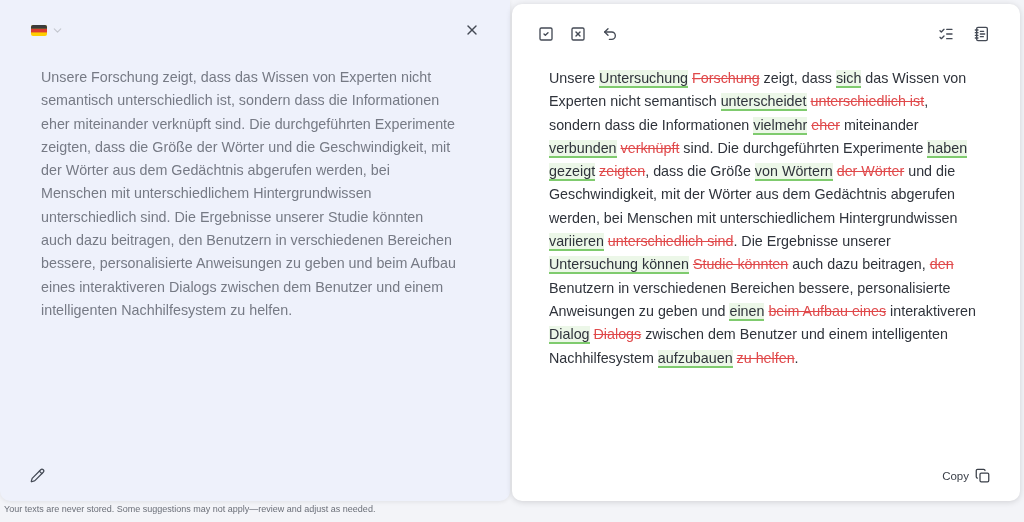 This screenshot has width=1024, height=522. Describe the element at coordinates (946, 34) in the screenshot. I see `checklist-button` at that location.